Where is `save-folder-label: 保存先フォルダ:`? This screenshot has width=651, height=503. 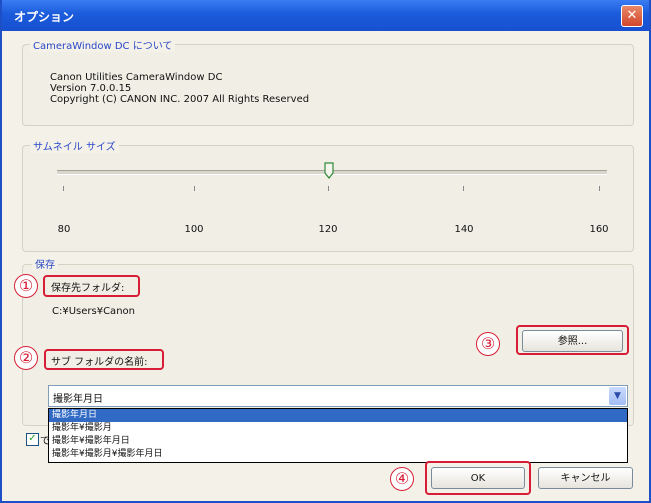
save-folder-label: 保存先フォルダ: is located at coordinates (88, 288).